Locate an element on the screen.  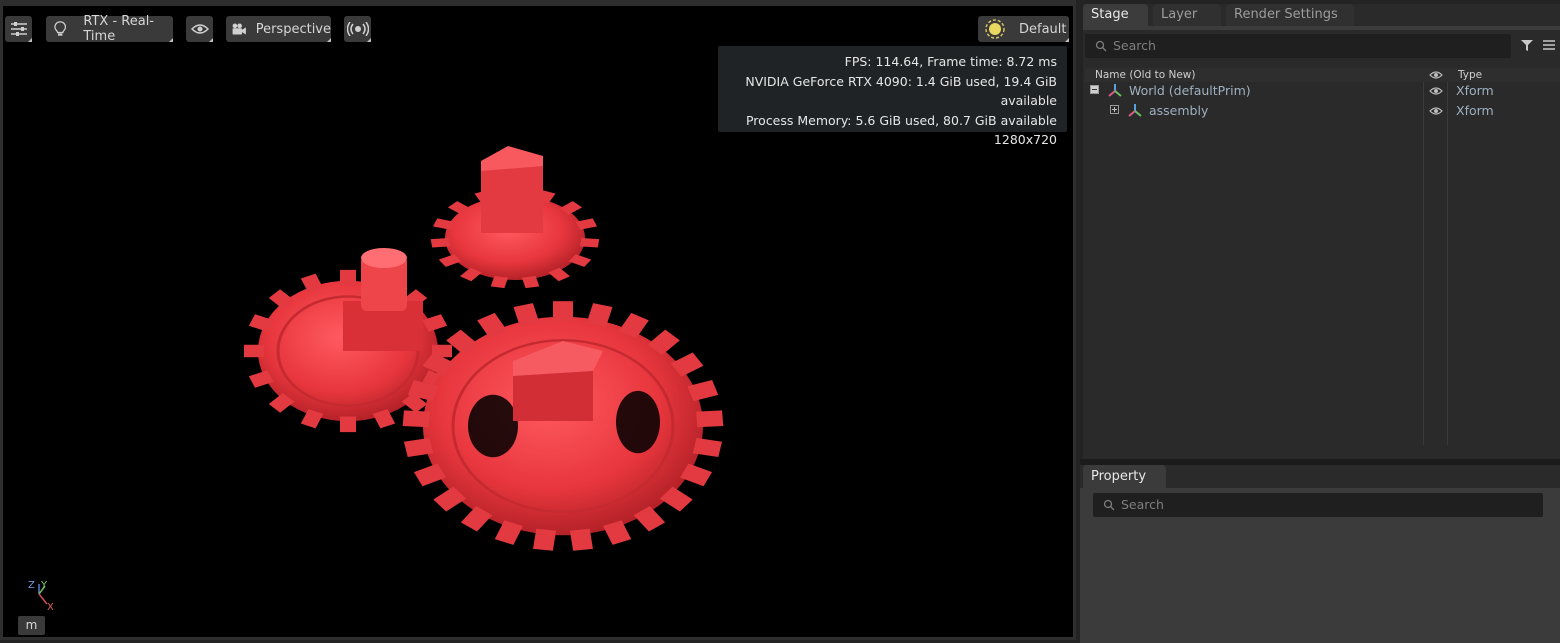
lighting-label: Default is located at coordinates (1043, 29).